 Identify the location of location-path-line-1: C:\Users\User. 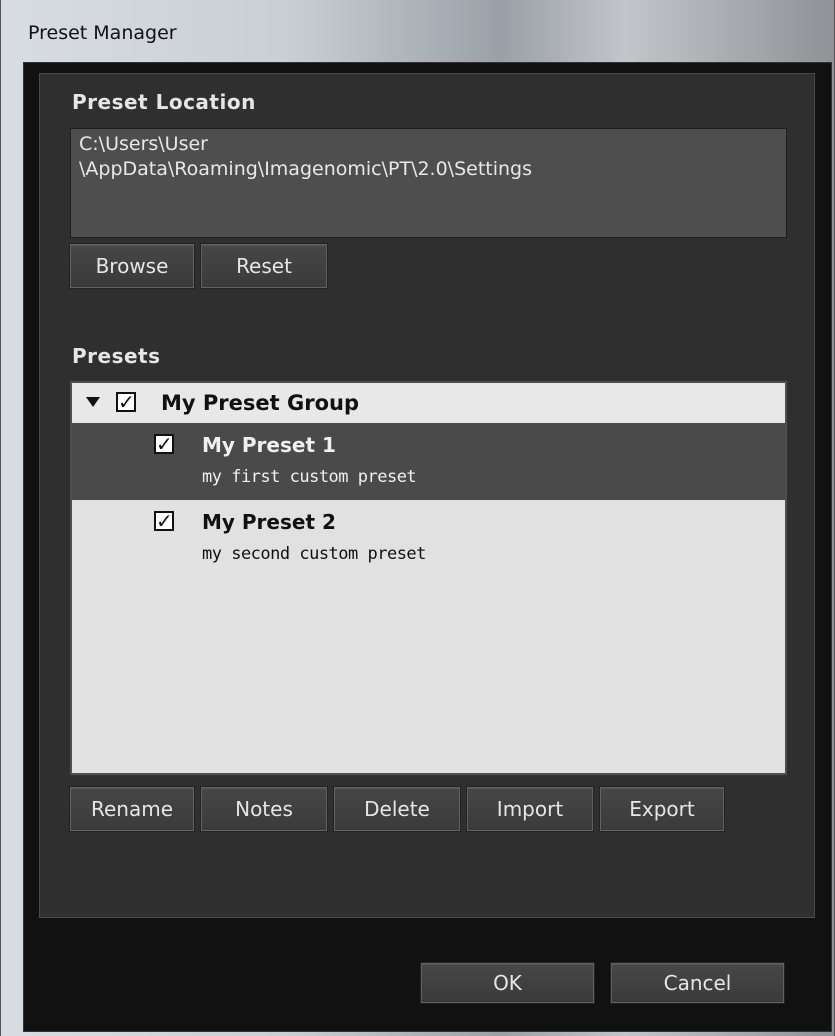
(143, 144).